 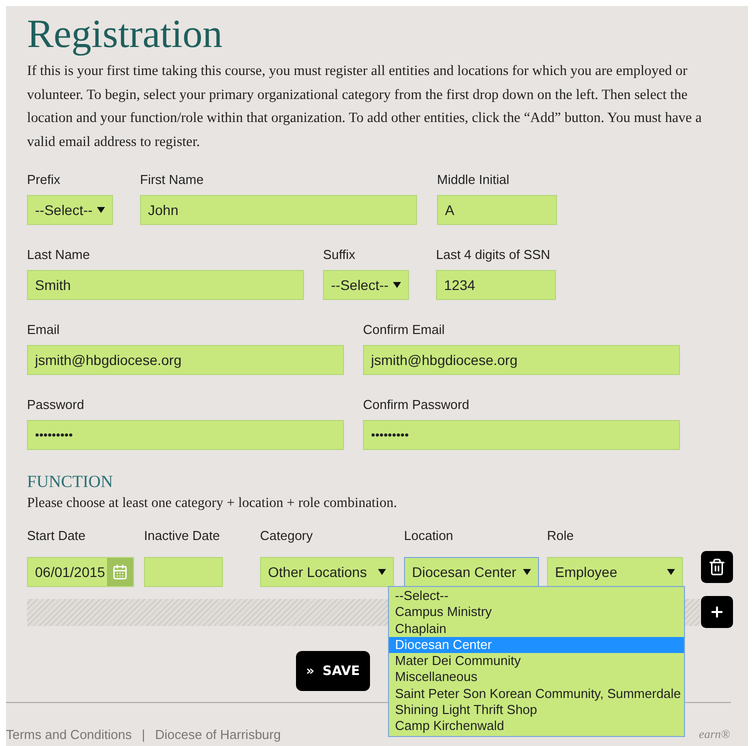 I want to click on add-button, so click(x=717, y=612).